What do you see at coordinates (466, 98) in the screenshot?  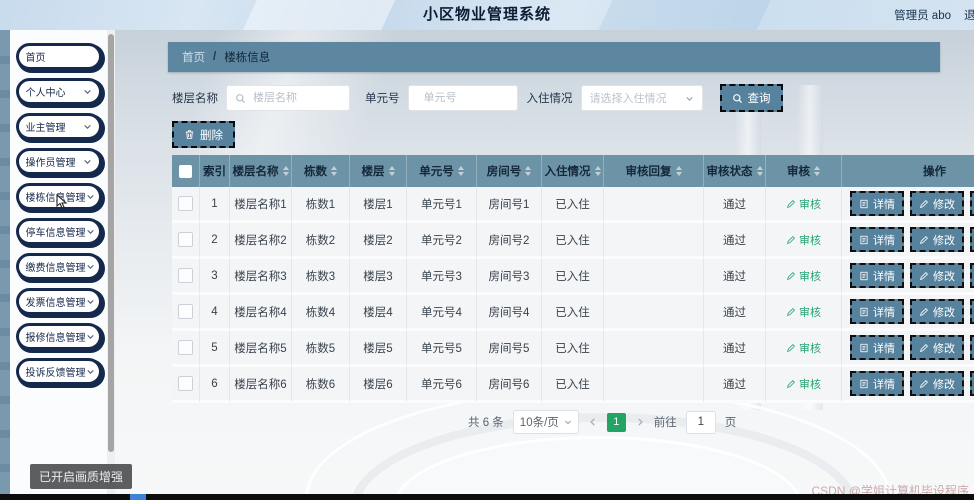 I see `unit-search-input` at bounding box center [466, 98].